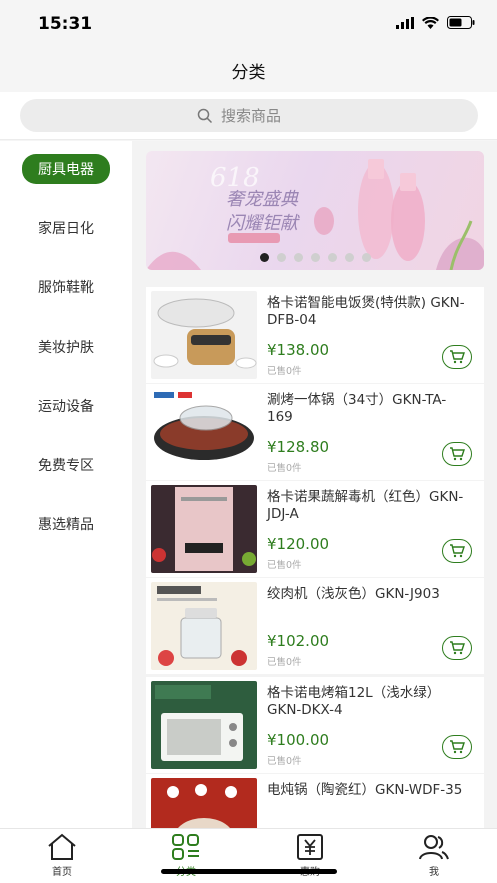 The image size is (497, 883). Describe the element at coordinates (298, 740) in the screenshot. I see `product-price: ¥100.00` at that location.